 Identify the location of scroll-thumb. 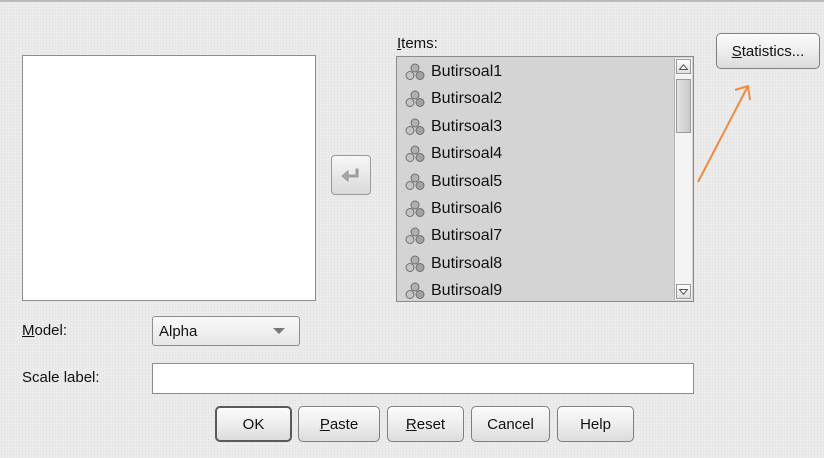
(683, 106).